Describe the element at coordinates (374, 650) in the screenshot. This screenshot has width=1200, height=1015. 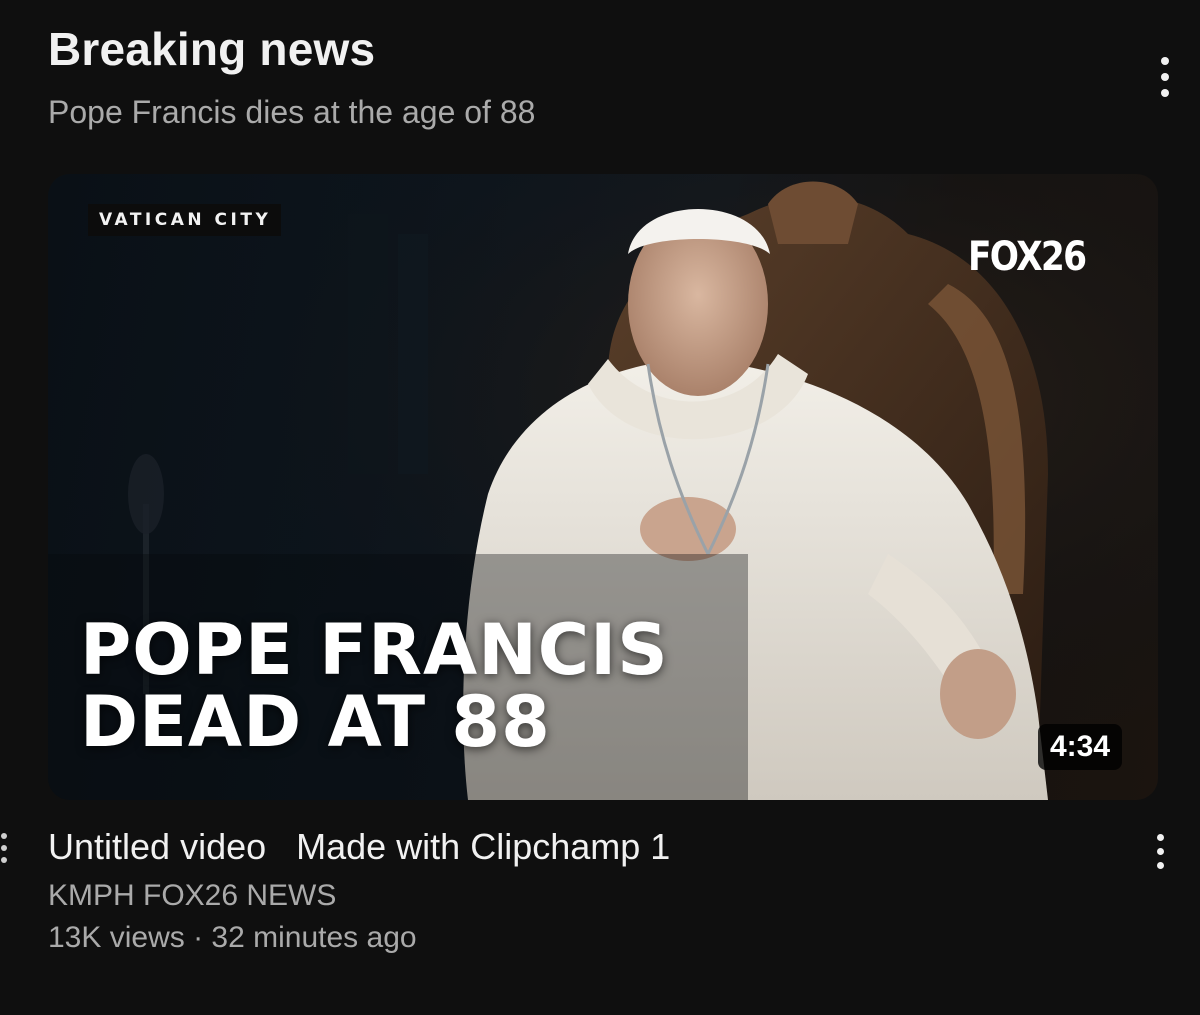
I see `headline-line-1: POPE FRANCIS` at that location.